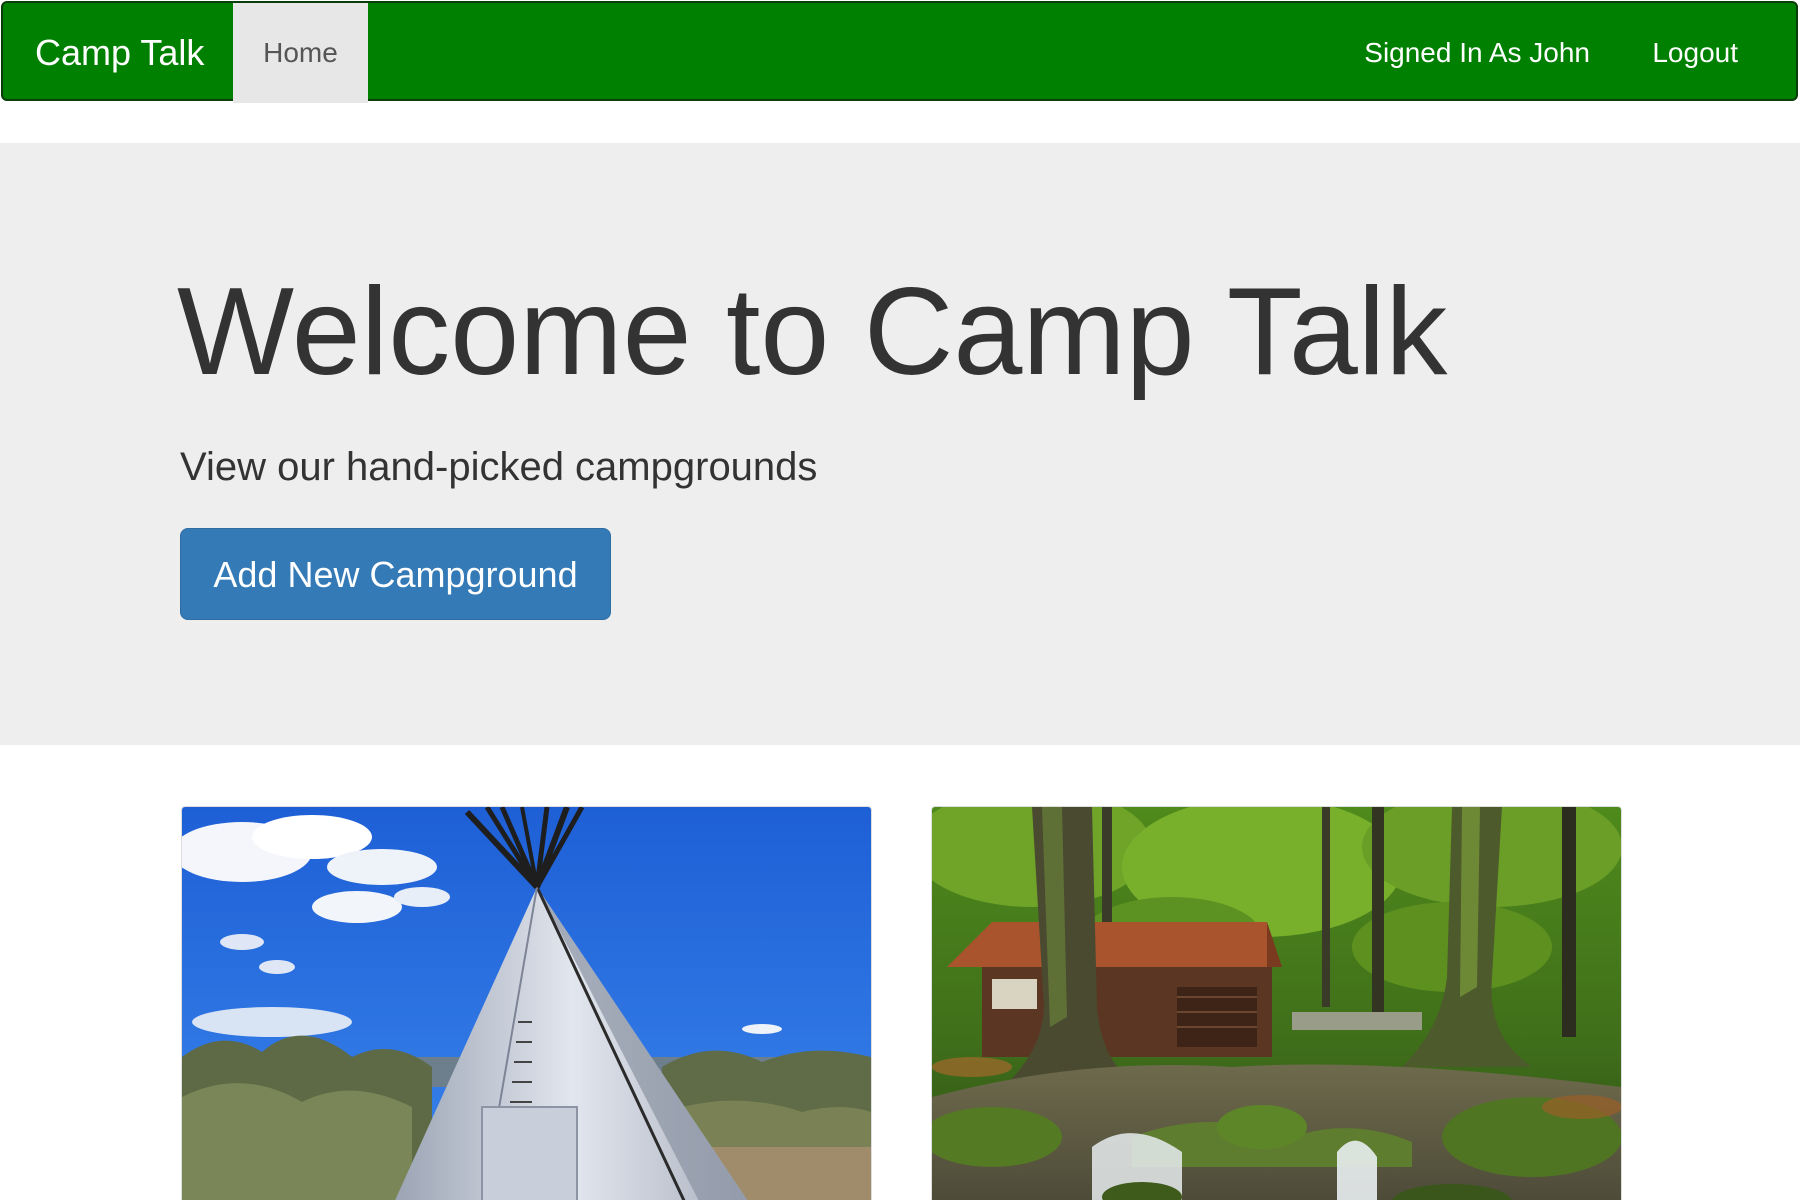 Image resolution: width=1800 pixels, height=1200 pixels. I want to click on nav-home-link: Home, so click(300, 53).